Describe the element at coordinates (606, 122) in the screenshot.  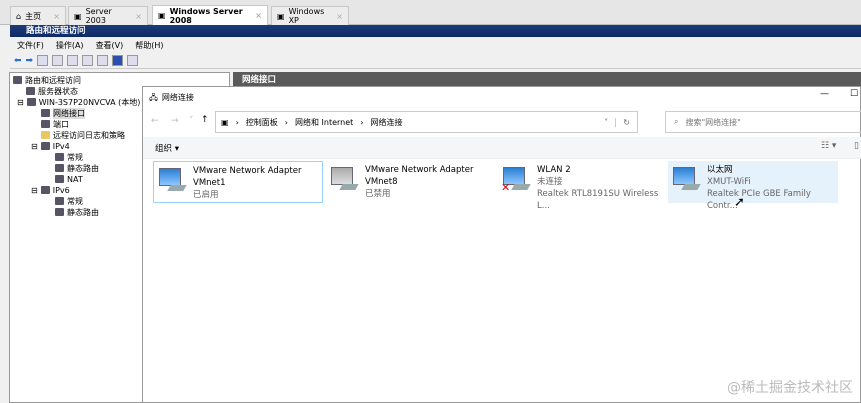
I see `chevron-down-icon: ˅` at that location.